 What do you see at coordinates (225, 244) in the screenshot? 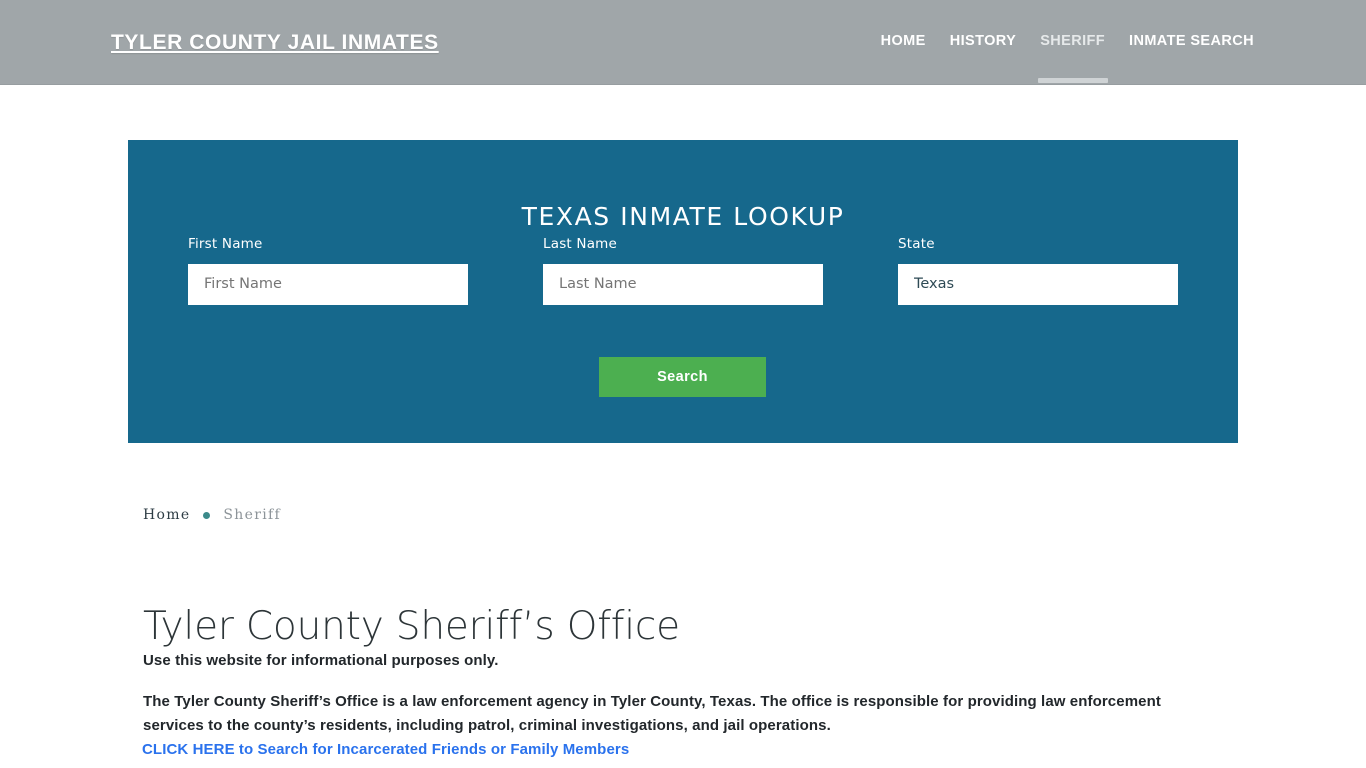
I see `first-name-label: First Name` at bounding box center [225, 244].